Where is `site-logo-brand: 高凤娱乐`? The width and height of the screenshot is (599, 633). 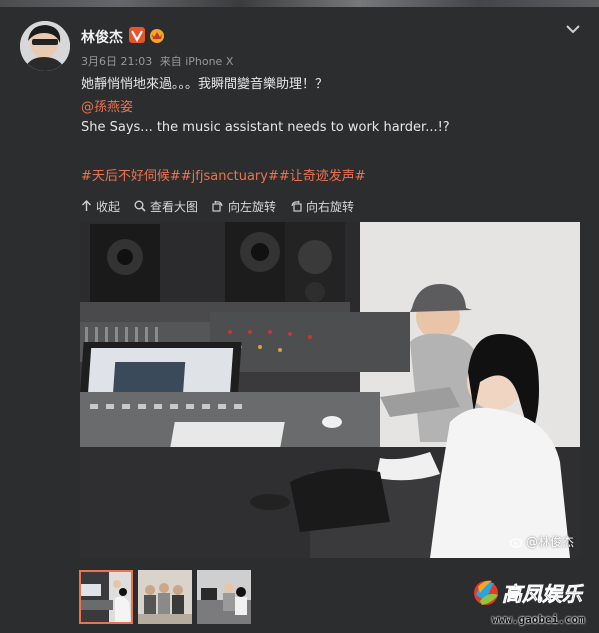
site-logo-brand: 高凤娱乐 is located at coordinates (543, 594).